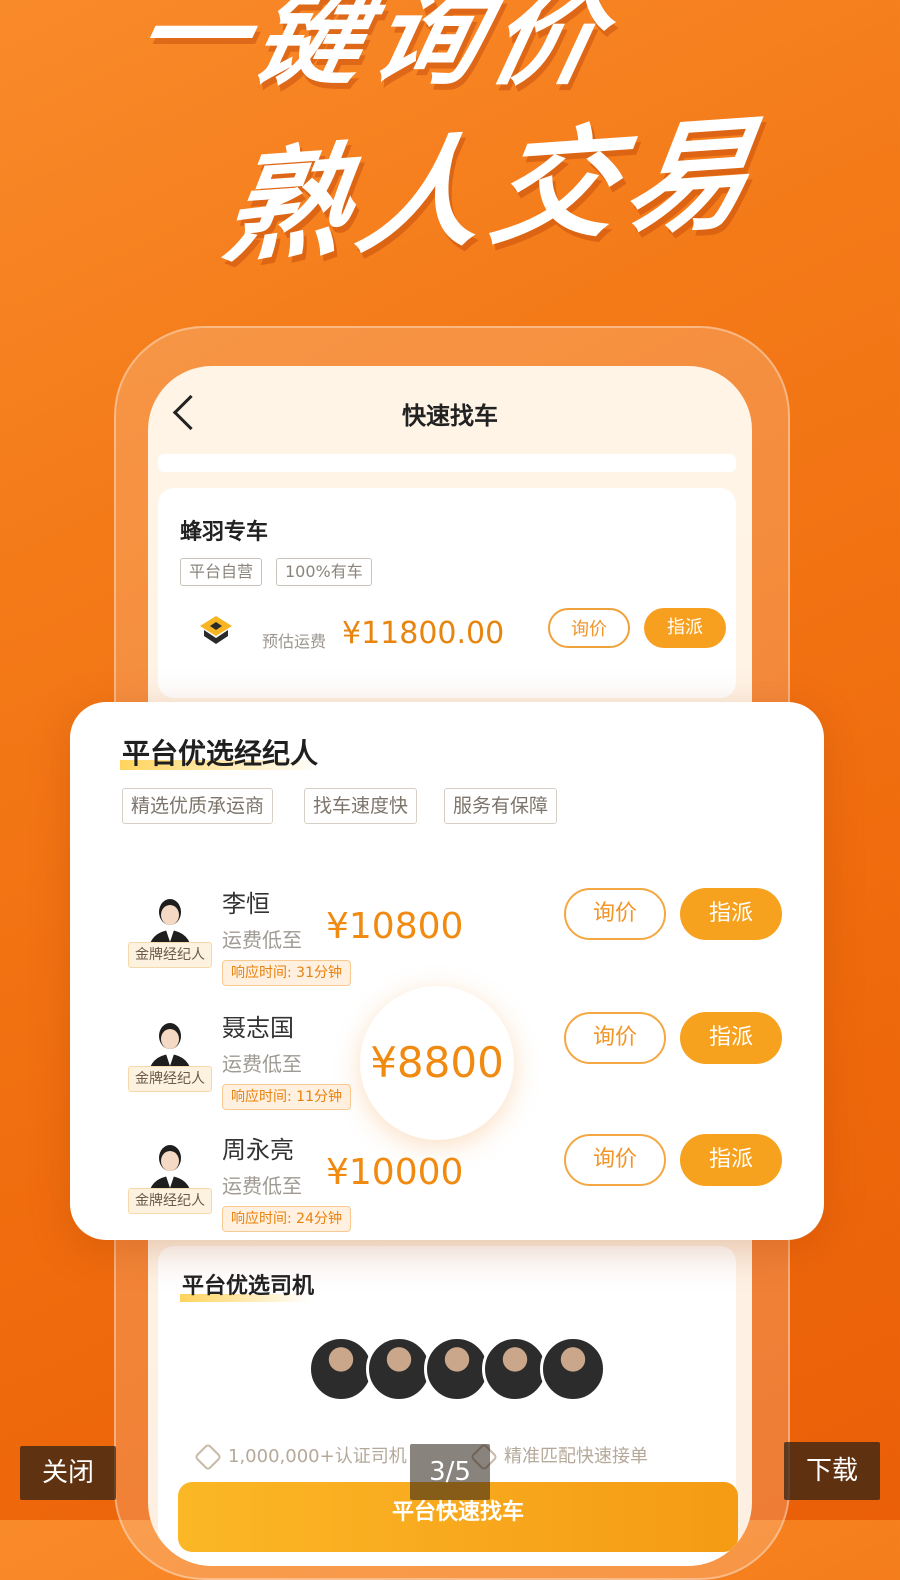 Image resolution: width=900 pixels, height=1580 pixels. Describe the element at coordinates (324, 572) in the screenshot. I see `tag-has-car: 100%有车` at that location.